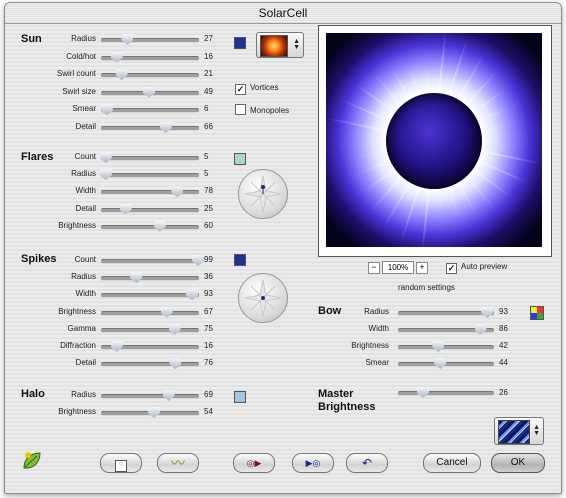  I want to click on spikes-direction-dial, so click(263, 298).